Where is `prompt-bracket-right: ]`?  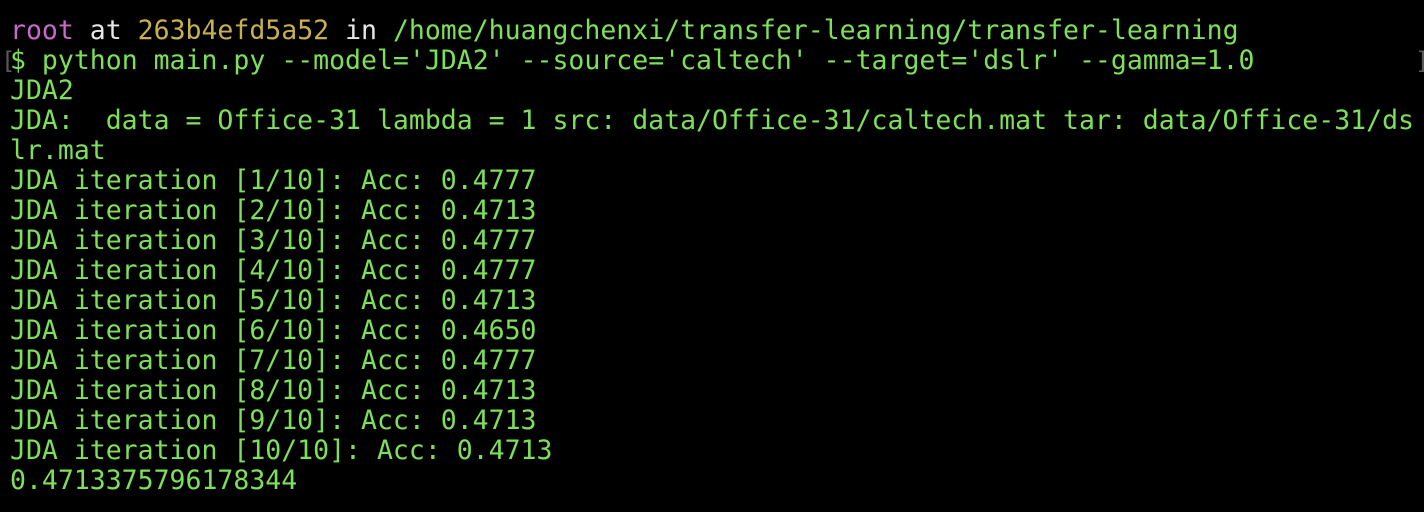 prompt-bracket-right: ] is located at coordinates (1419, 61).